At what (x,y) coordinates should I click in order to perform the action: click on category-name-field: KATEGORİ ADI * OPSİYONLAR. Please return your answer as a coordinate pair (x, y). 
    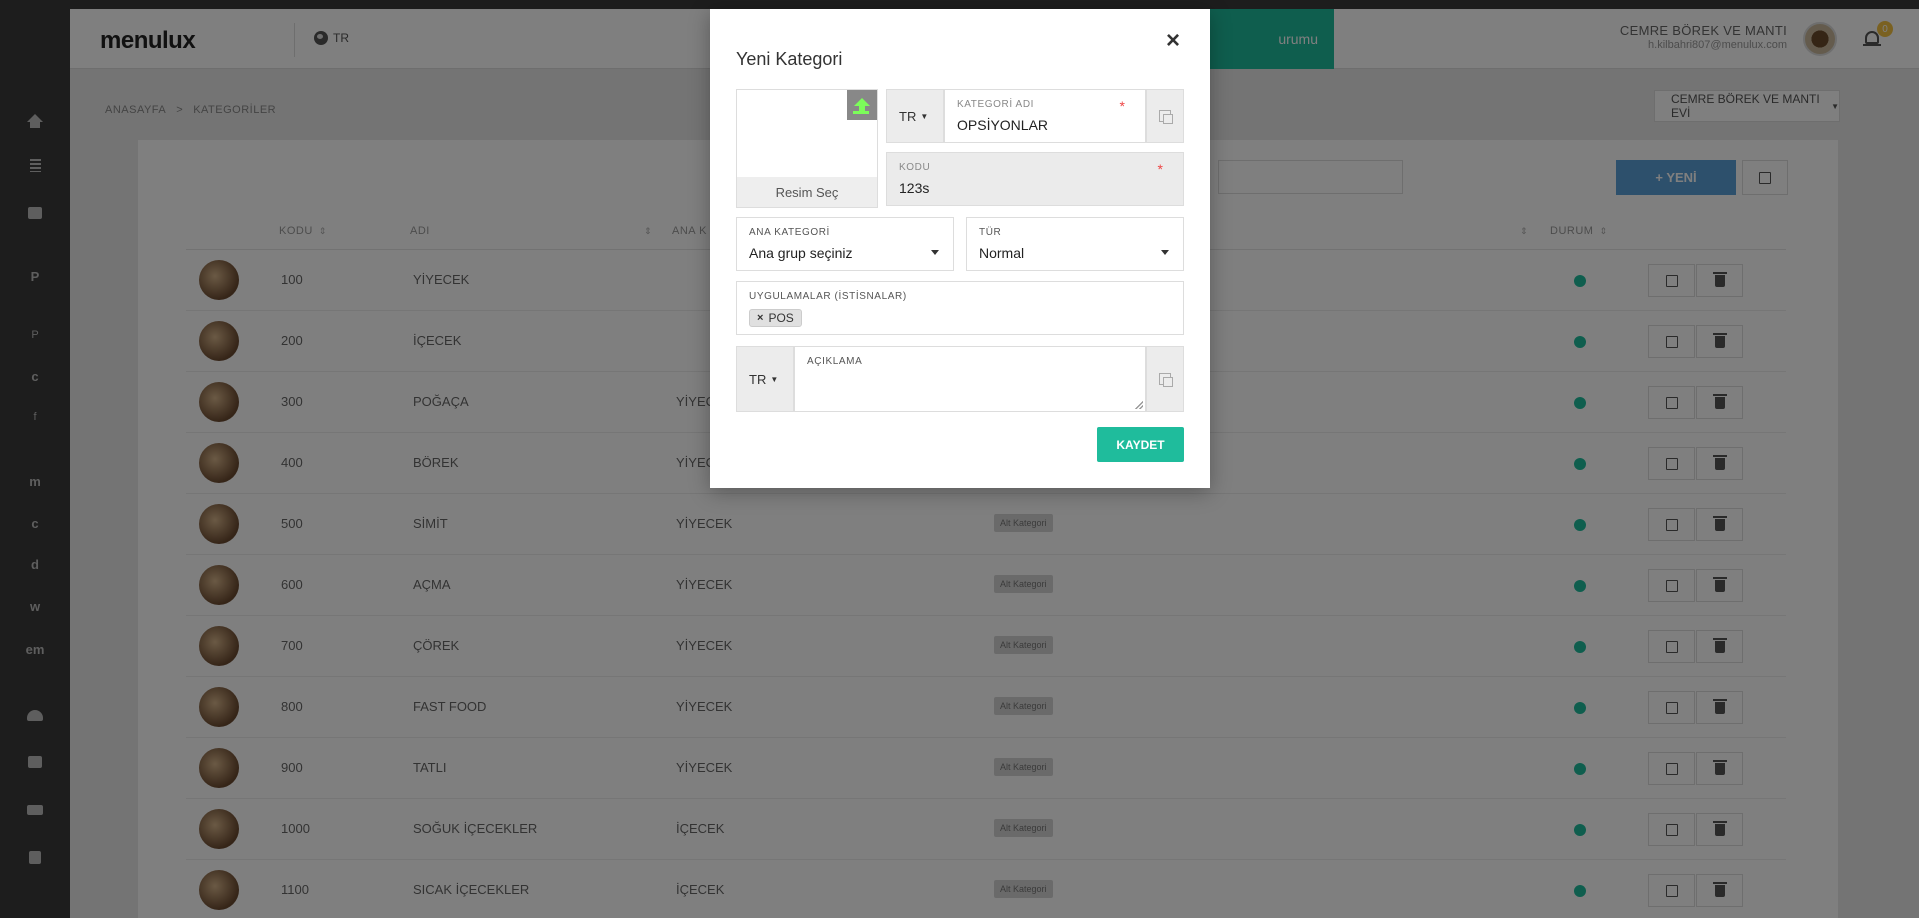
    Looking at the image, I should click on (1045, 116).